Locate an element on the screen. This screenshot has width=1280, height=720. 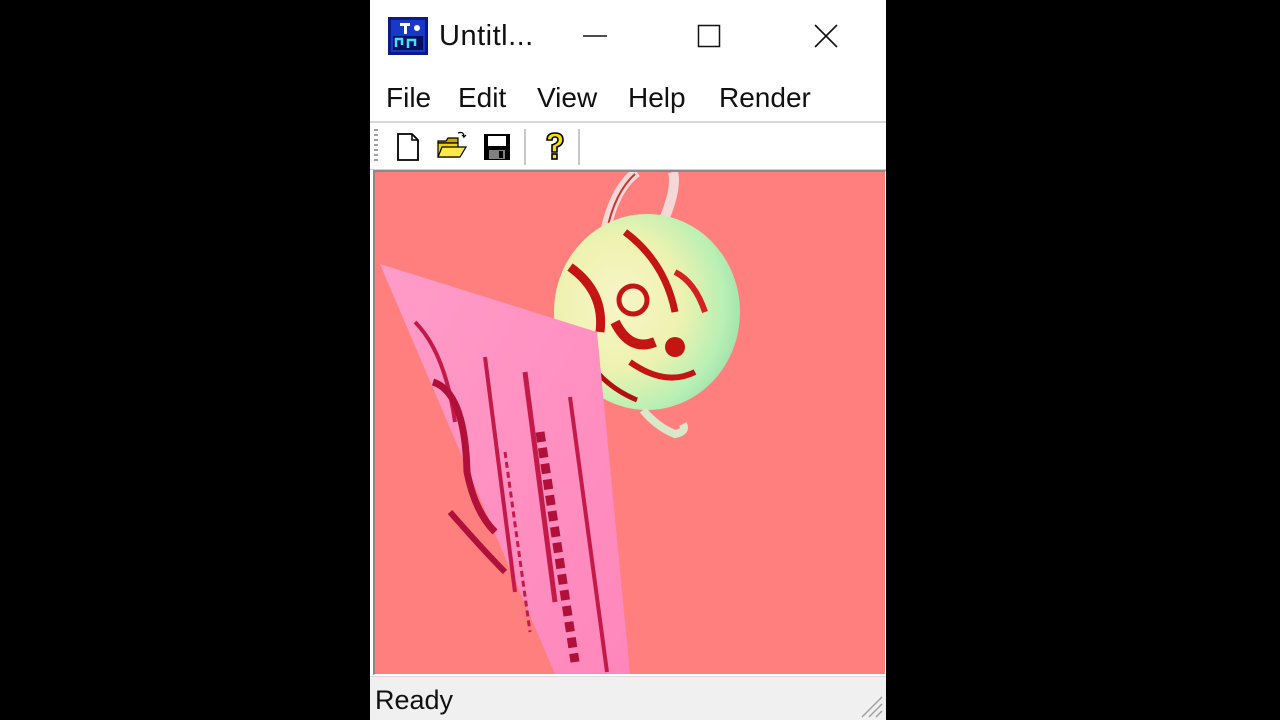
menu-bar: File Edit View Help Render is located at coordinates (628, 98).